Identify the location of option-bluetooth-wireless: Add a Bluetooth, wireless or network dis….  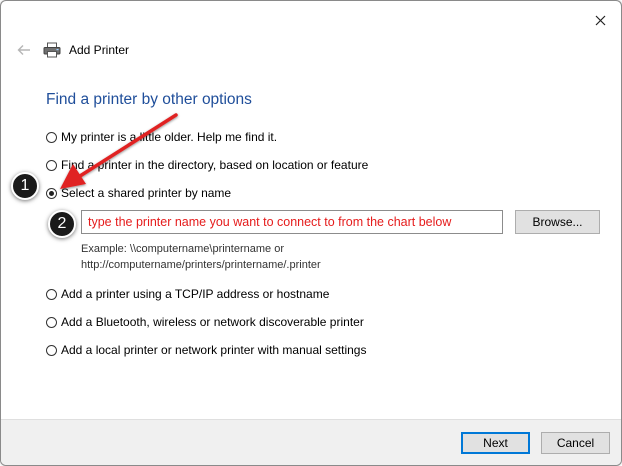
(205, 322).